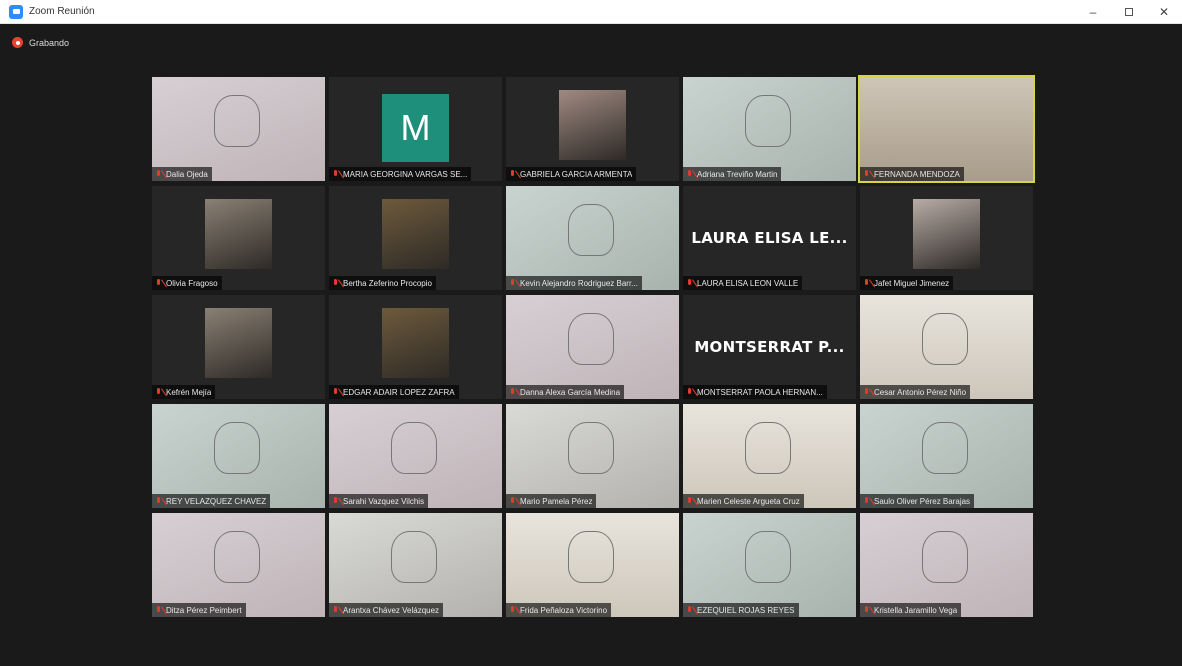 The image size is (1182, 666). I want to click on participant-tile: FERNANDA MENDOZA, so click(946, 129).